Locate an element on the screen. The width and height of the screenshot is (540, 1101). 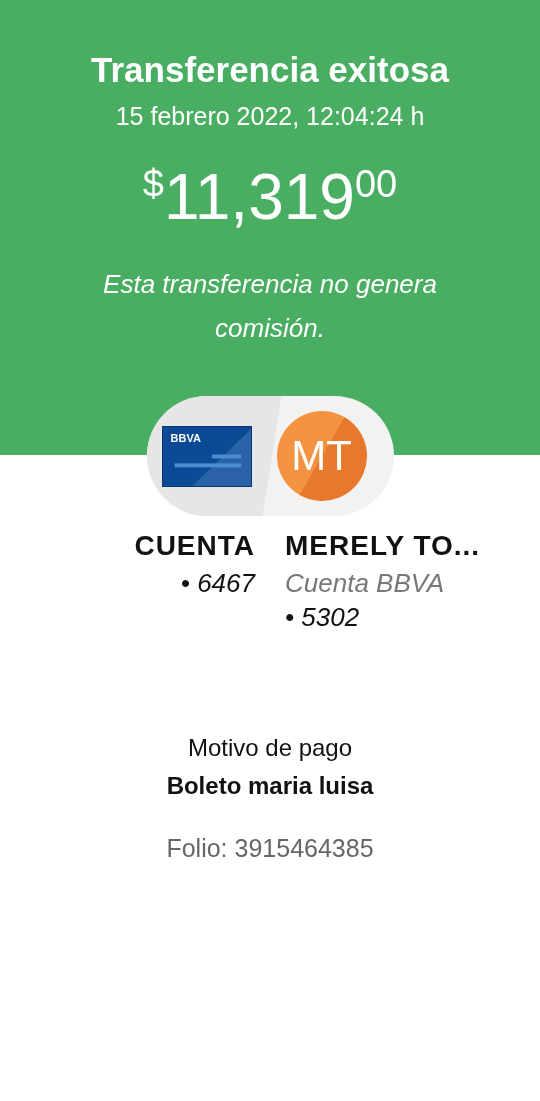
account-detail: Cuenta BBVA is located at coordinates (365, 583).